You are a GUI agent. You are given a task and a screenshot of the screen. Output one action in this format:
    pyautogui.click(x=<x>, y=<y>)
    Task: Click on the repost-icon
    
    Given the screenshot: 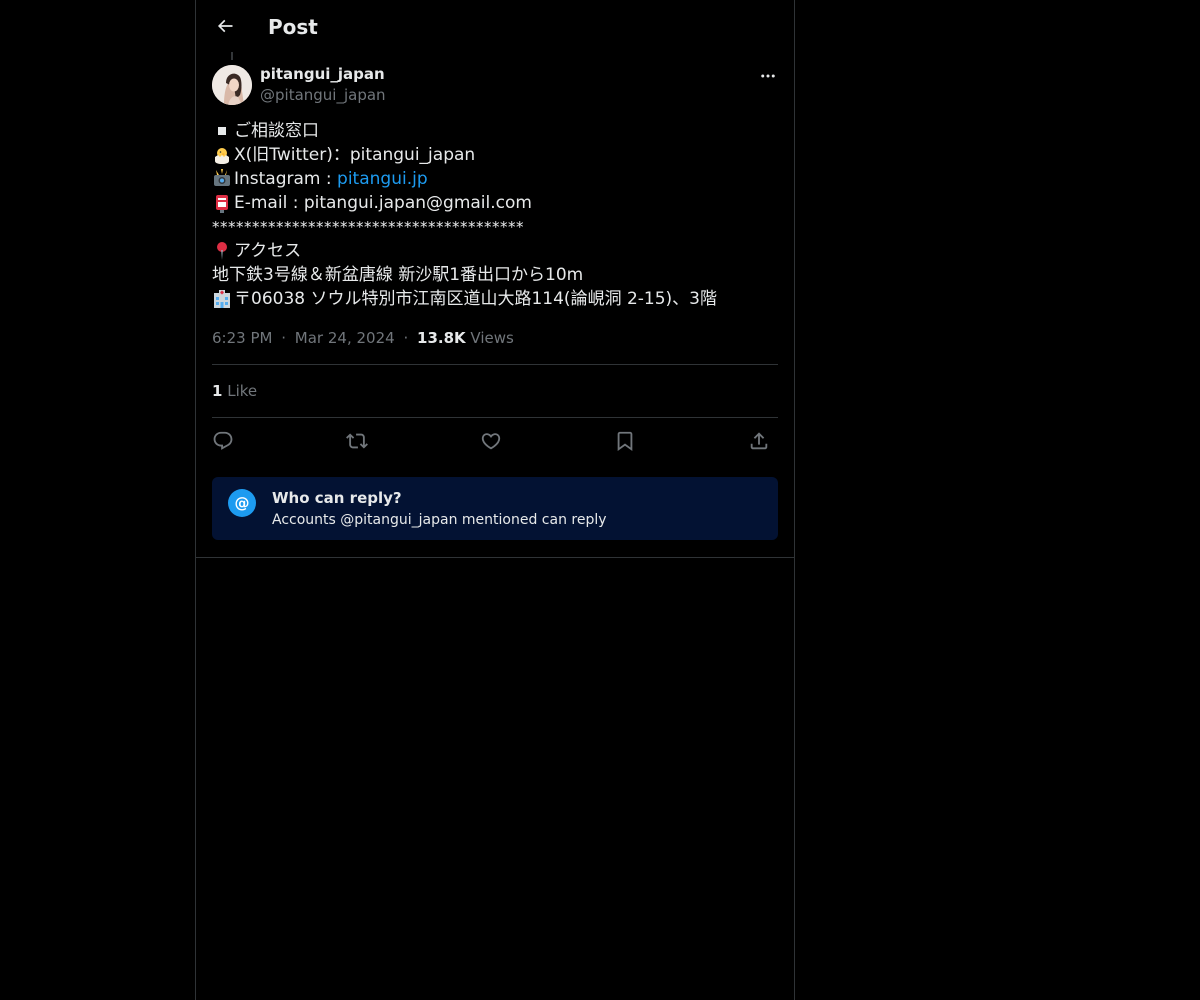 What is the action you would take?
    pyautogui.click(x=357, y=441)
    